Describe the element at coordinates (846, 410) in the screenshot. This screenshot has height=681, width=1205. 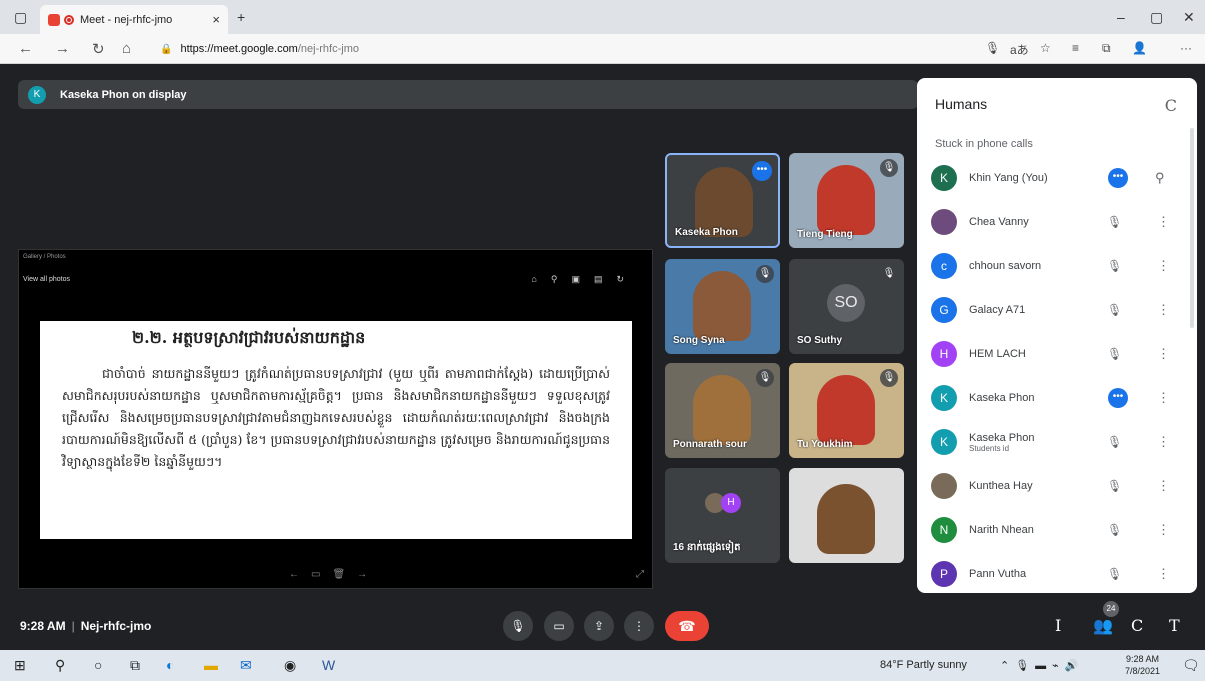
I see `participant-tile: 🎙 Tu Youkhim` at that location.